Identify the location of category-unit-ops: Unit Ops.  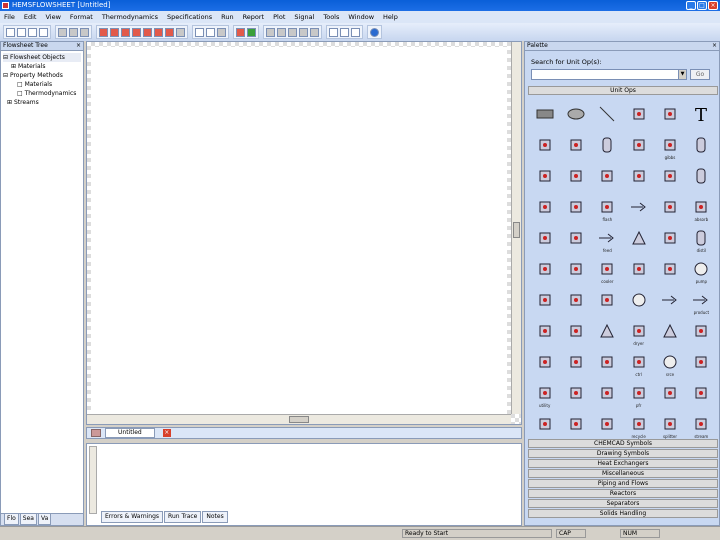
(623, 90).